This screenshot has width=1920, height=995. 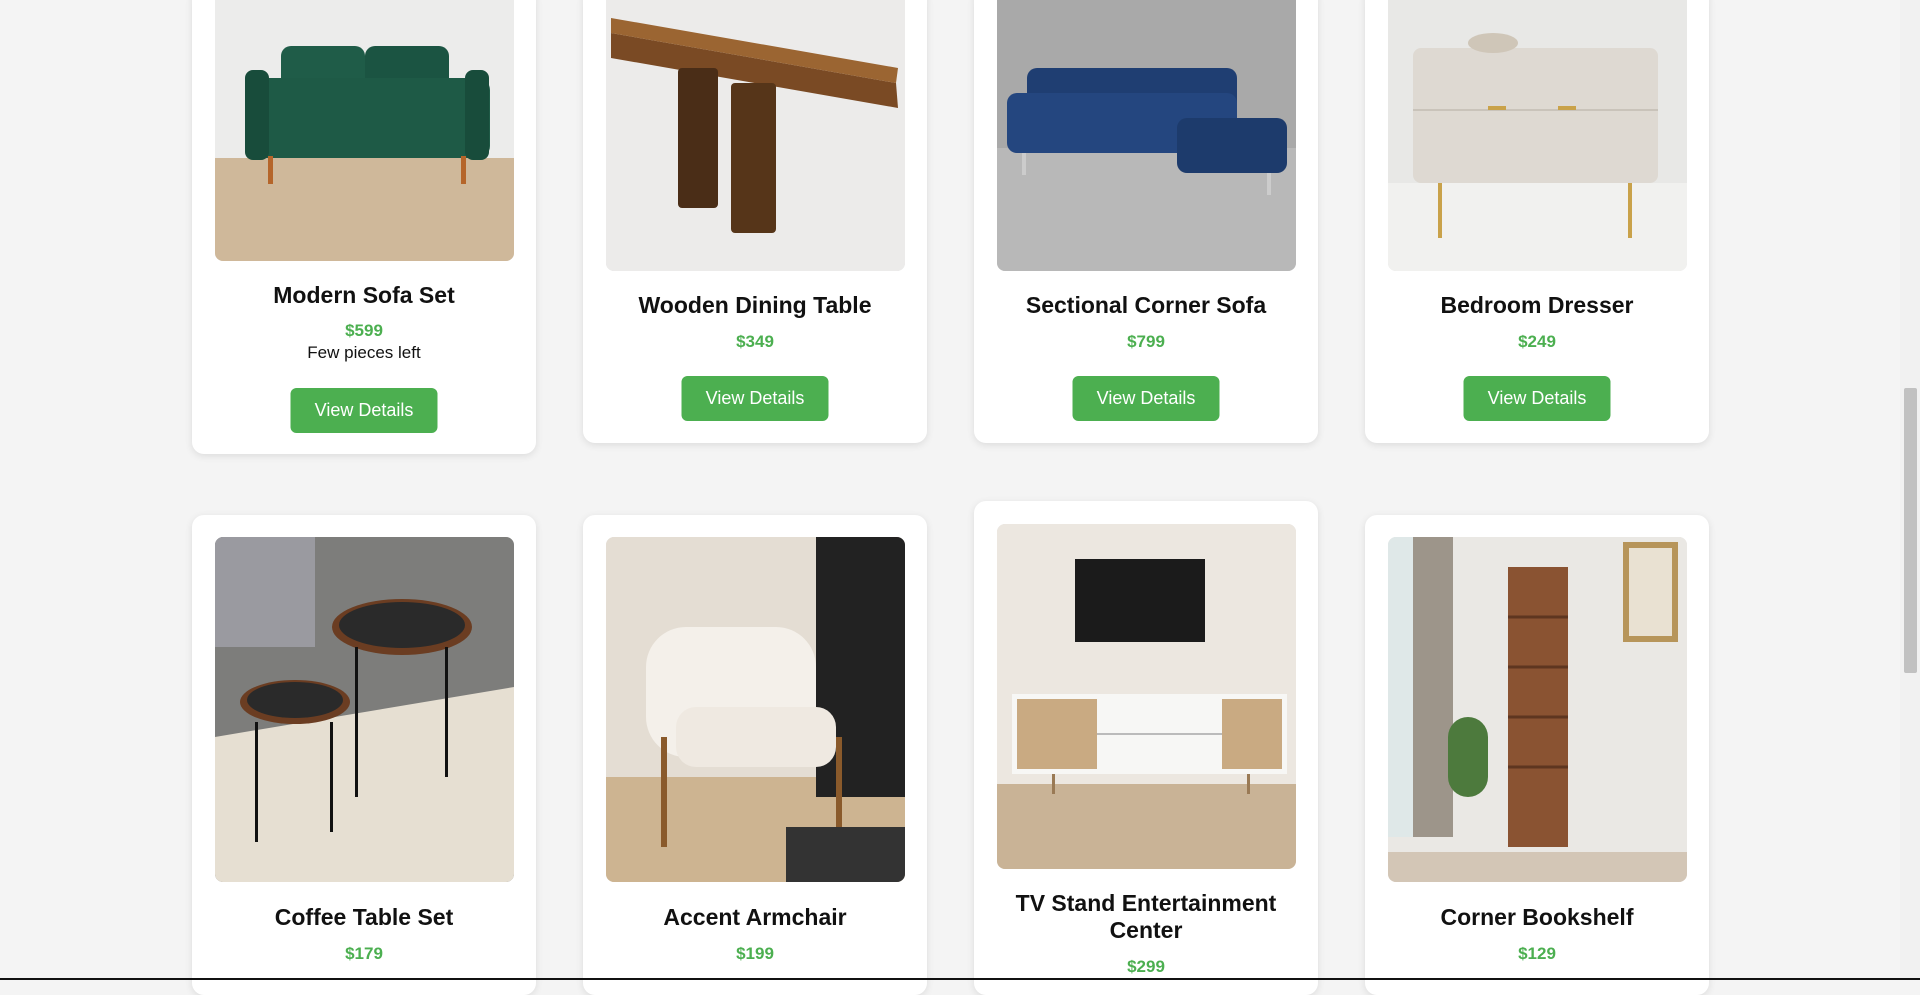 What do you see at coordinates (364, 709) in the screenshot?
I see `product-image-coffee-table` at bounding box center [364, 709].